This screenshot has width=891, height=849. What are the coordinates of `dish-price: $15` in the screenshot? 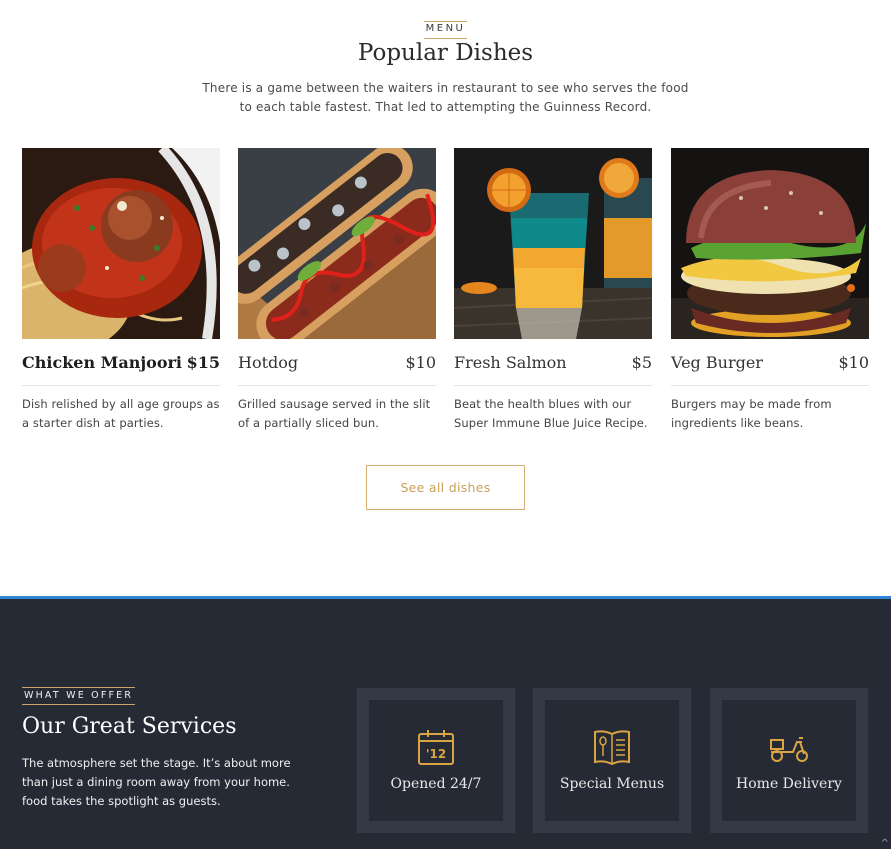 It's located at (203, 362).